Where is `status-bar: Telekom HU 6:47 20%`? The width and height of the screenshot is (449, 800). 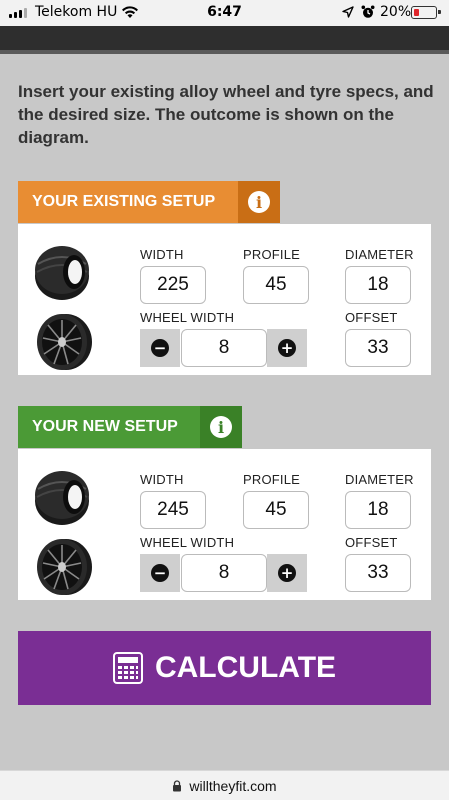
status-bar: Telekom HU 6:47 20% is located at coordinates (224, 13).